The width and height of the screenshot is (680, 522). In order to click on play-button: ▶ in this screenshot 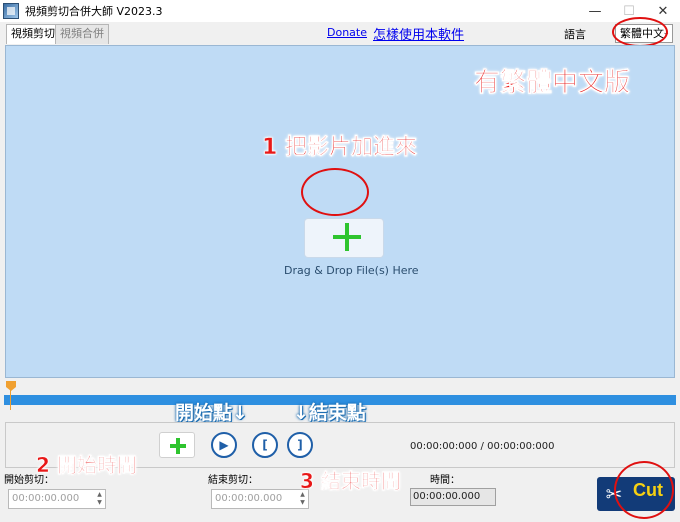, I will do `click(224, 445)`.